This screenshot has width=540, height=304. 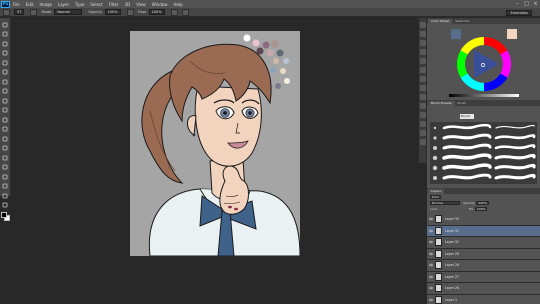 What do you see at coordinates (114, 4) in the screenshot?
I see `menu-filter: Filter` at bounding box center [114, 4].